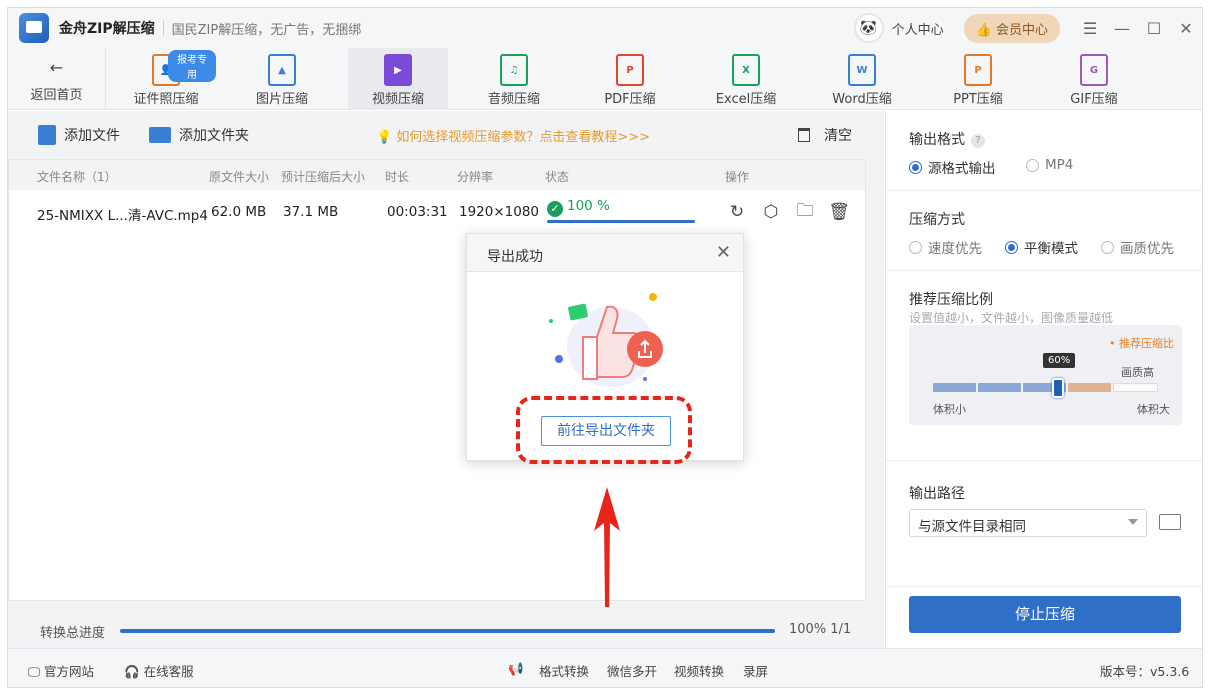 The image size is (1210, 694). Describe the element at coordinates (804, 135) in the screenshot. I see `trash-icon` at that location.